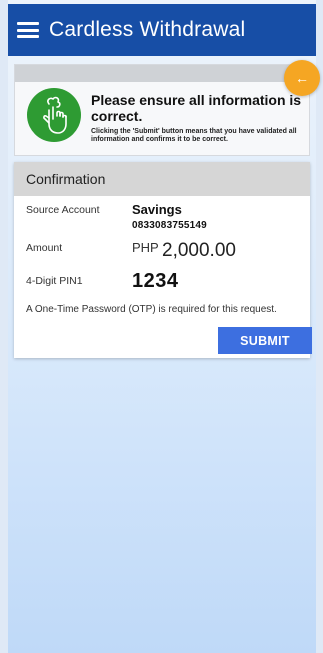  I want to click on account-number: 0833083755149, so click(169, 225).